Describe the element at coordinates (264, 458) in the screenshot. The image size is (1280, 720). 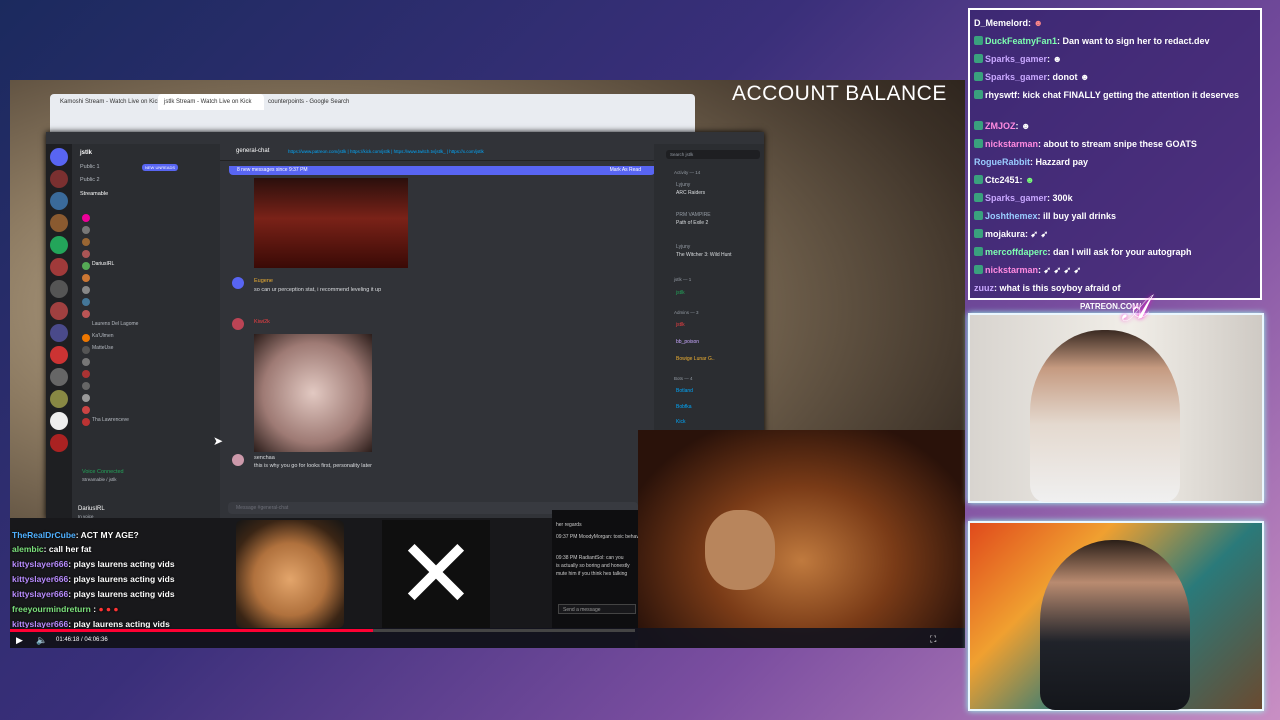
I see `message-author: senchaa` at that location.